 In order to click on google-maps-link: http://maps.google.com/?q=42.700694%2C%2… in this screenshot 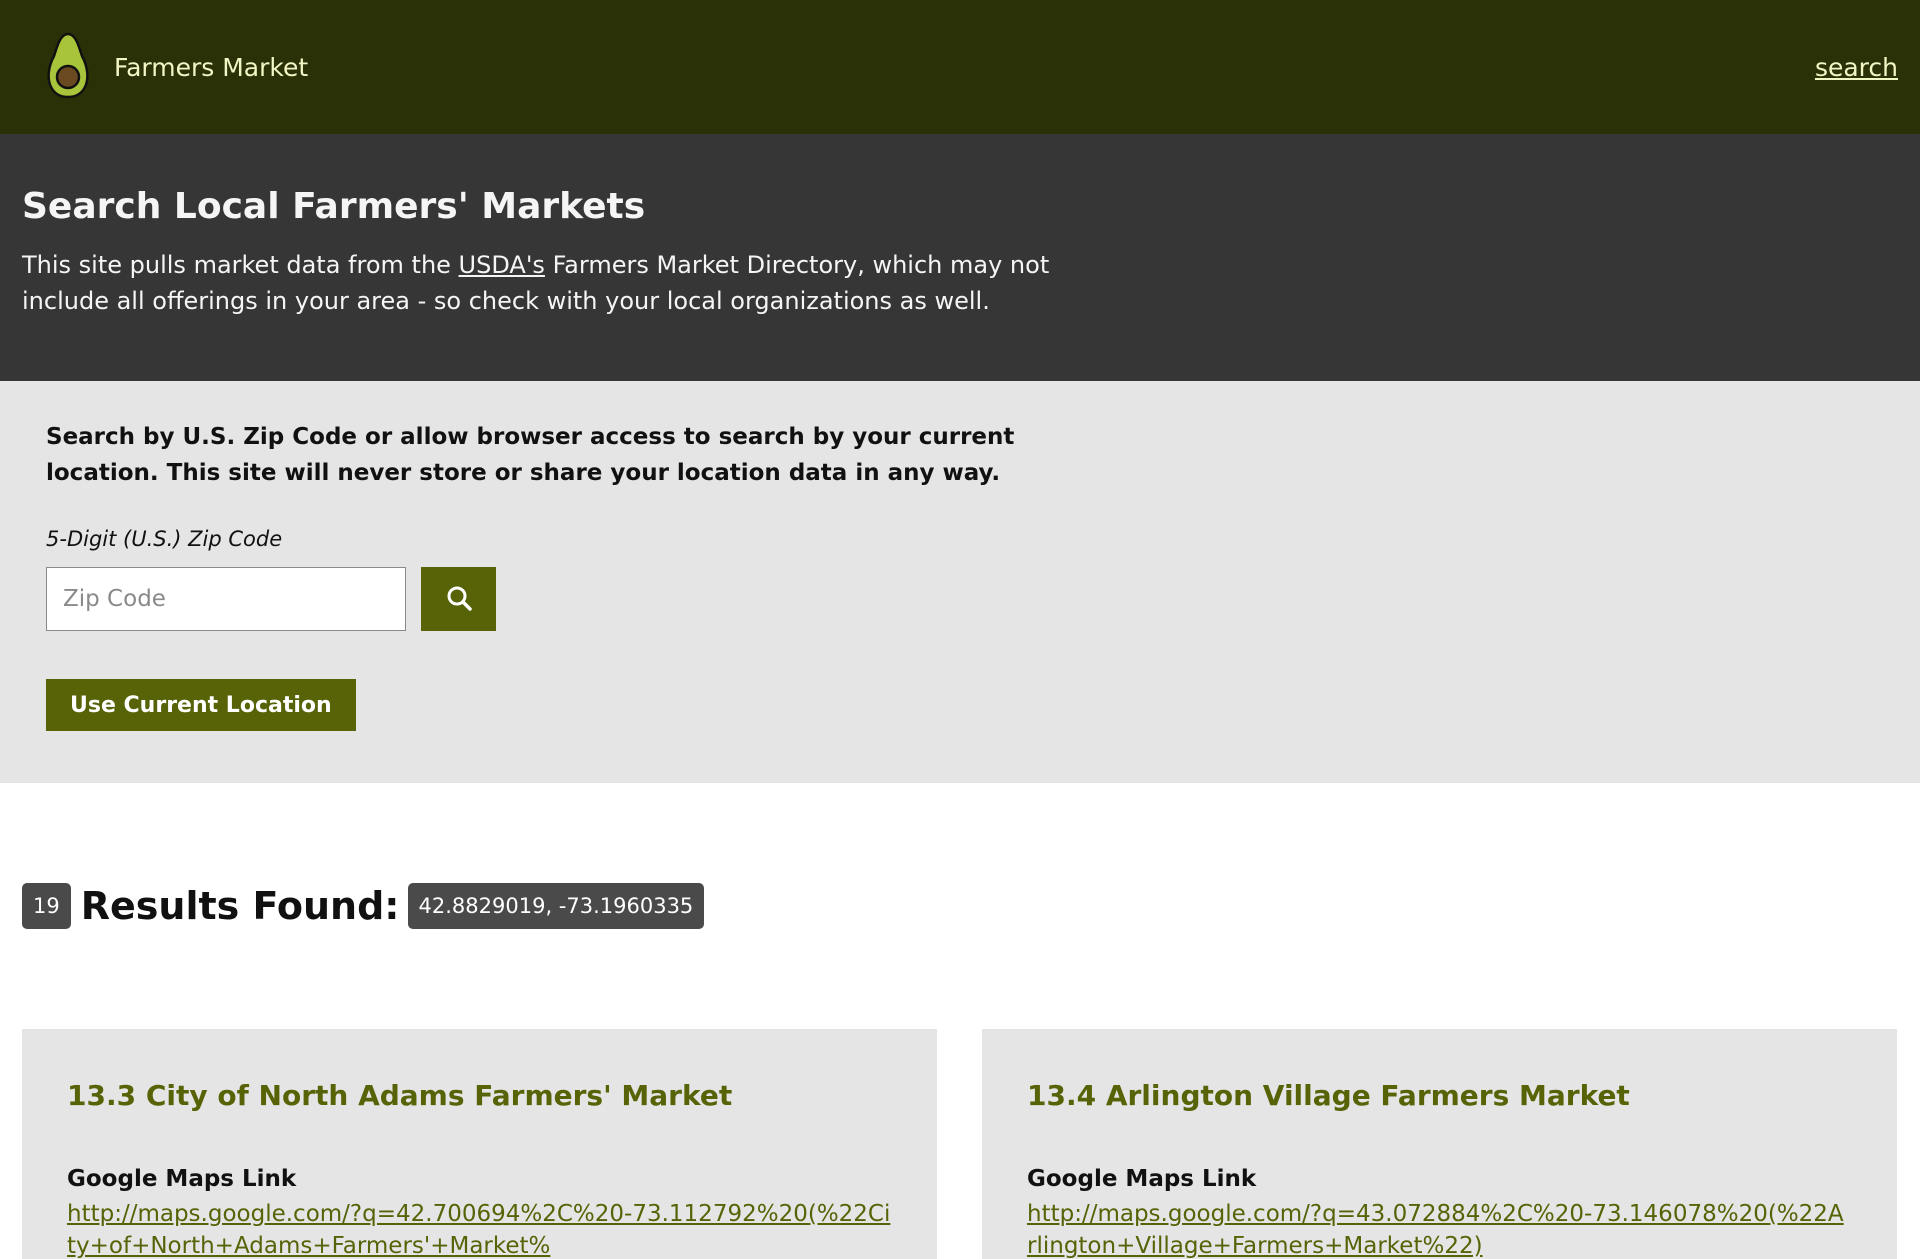, I will do `click(479, 1228)`.